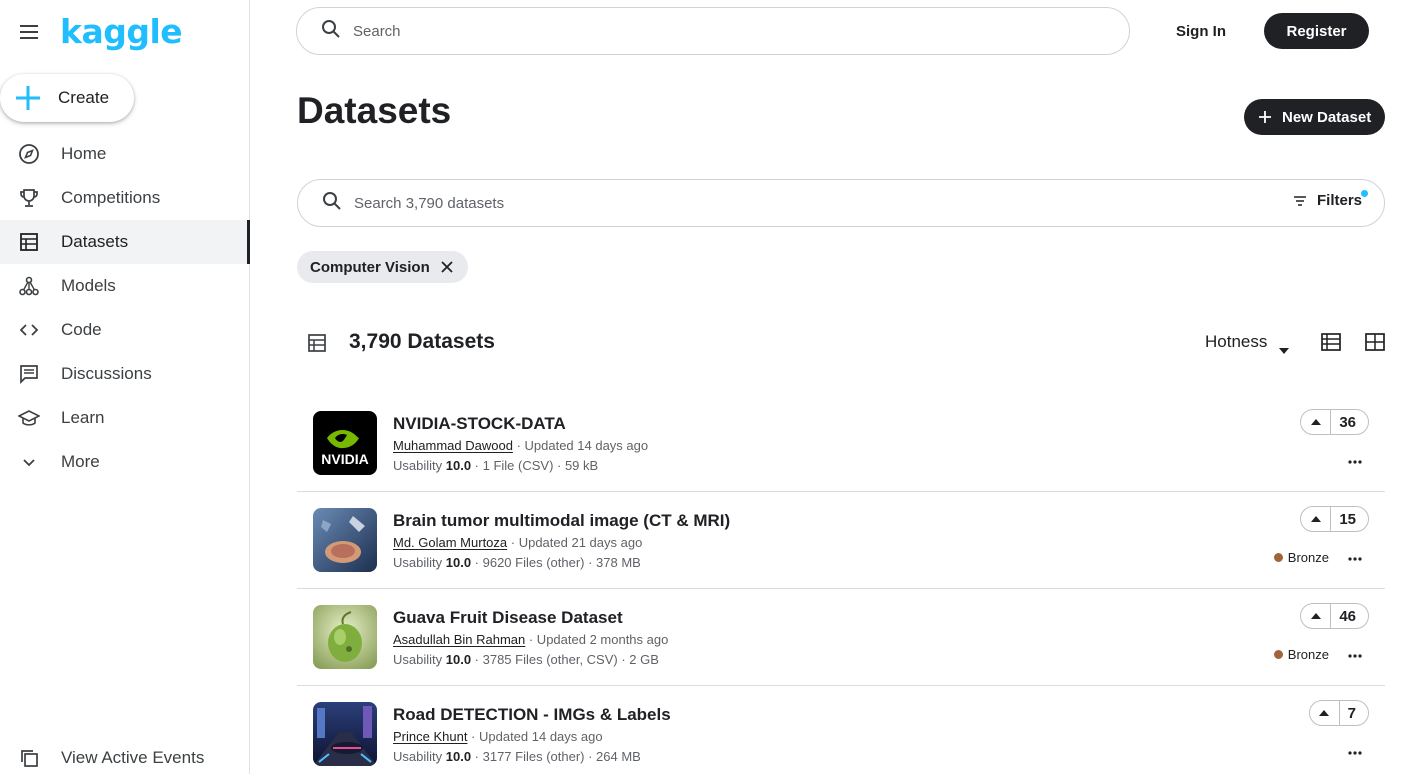  What do you see at coordinates (1334, 519) in the screenshot?
I see `upvote-control: 15` at bounding box center [1334, 519].